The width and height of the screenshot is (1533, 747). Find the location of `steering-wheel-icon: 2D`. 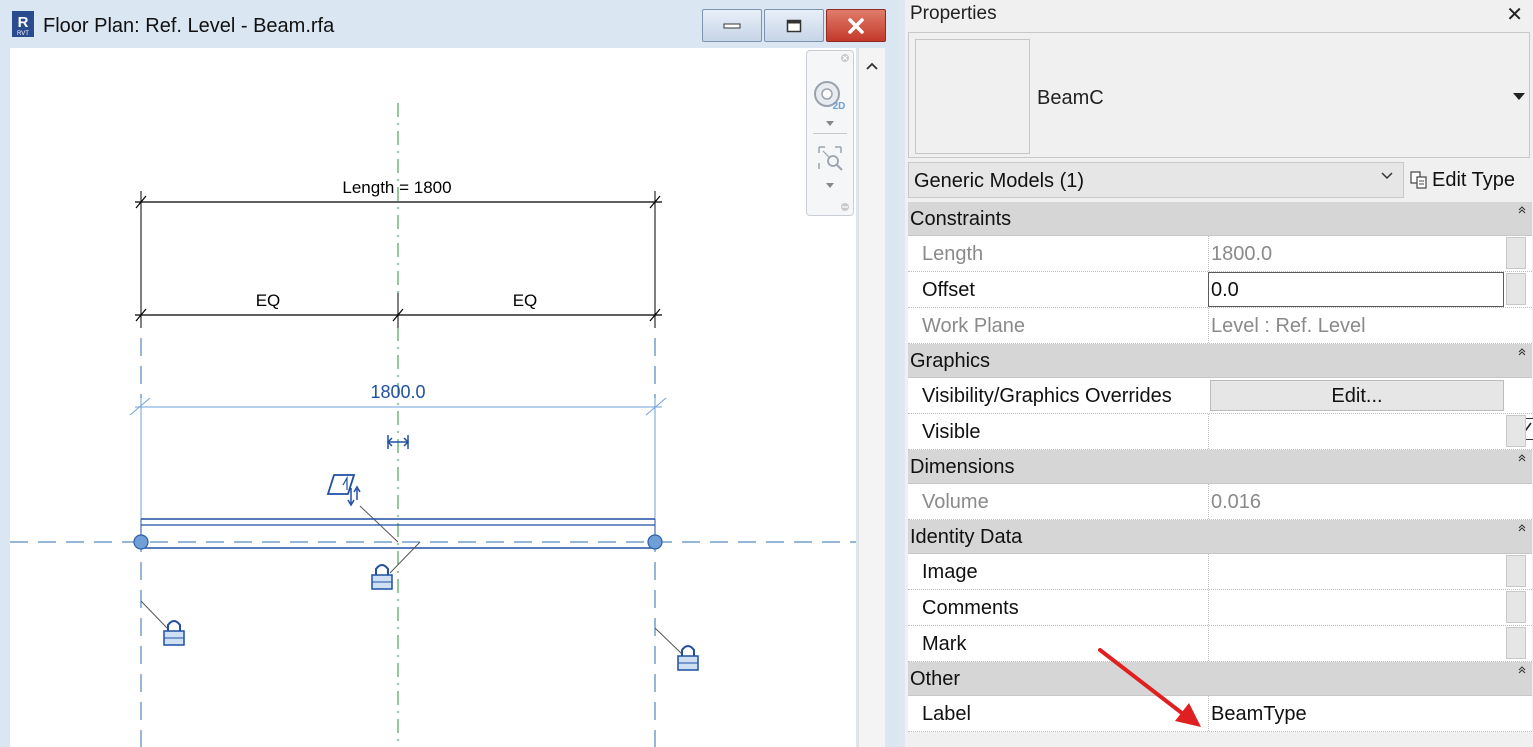

steering-wheel-icon: 2D is located at coordinates (830, 96).